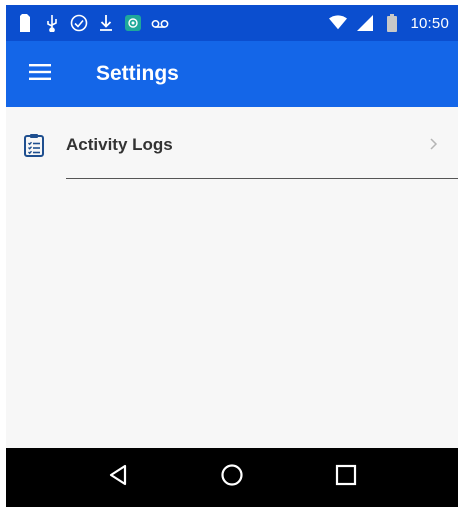 The image size is (462, 507). What do you see at coordinates (52, 23) in the screenshot?
I see `usb-icon` at bounding box center [52, 23].